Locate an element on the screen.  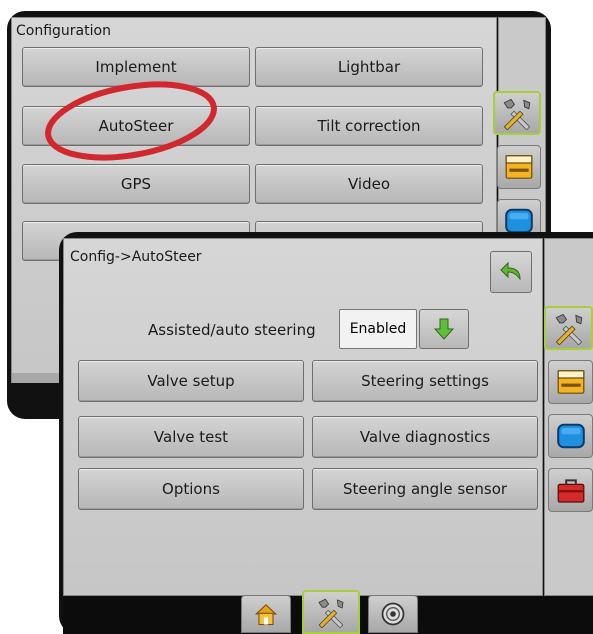
page-title: Configuration is located at coordinates (63, 31).